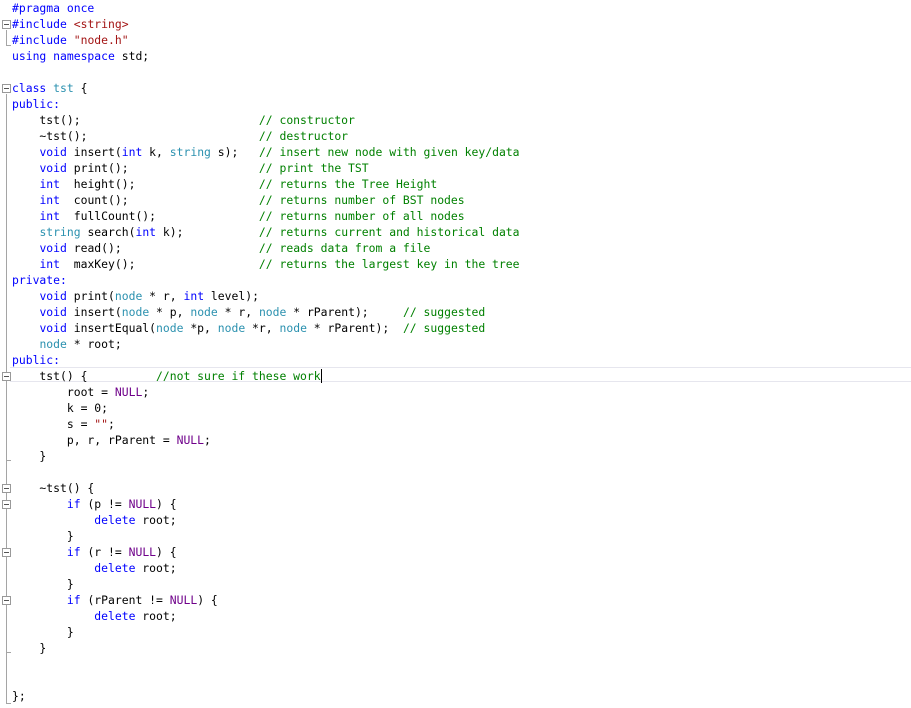 This screenshot has height=708, width=911. I want to click on code-text: k = 0;, so click(60, 408).